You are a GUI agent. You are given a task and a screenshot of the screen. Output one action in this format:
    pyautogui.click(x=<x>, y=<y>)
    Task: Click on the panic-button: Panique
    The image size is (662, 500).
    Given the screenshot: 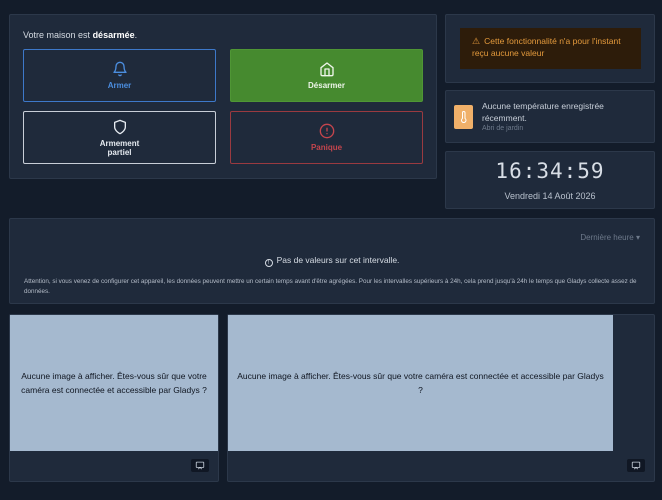 What is the action you would take?
    pyautogui.click(x=326, y=137)
    